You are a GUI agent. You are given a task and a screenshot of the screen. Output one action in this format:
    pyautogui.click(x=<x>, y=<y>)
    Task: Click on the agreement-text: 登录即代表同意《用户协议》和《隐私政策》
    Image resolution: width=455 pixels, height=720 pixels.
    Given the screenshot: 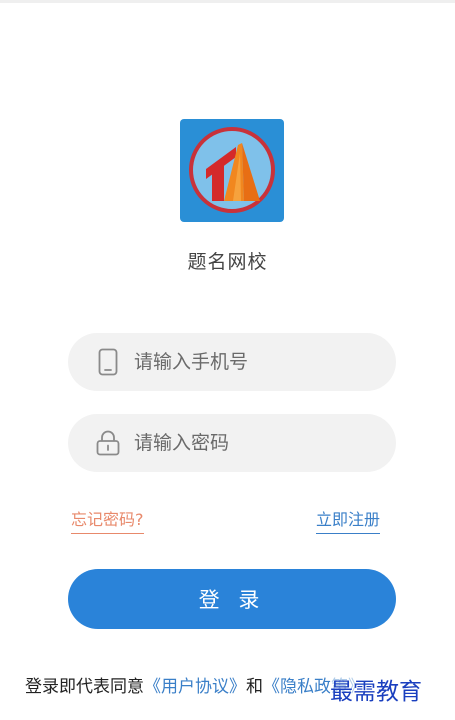 What is the action you would take?
    pyautogui.click(x=195, y=684)
    